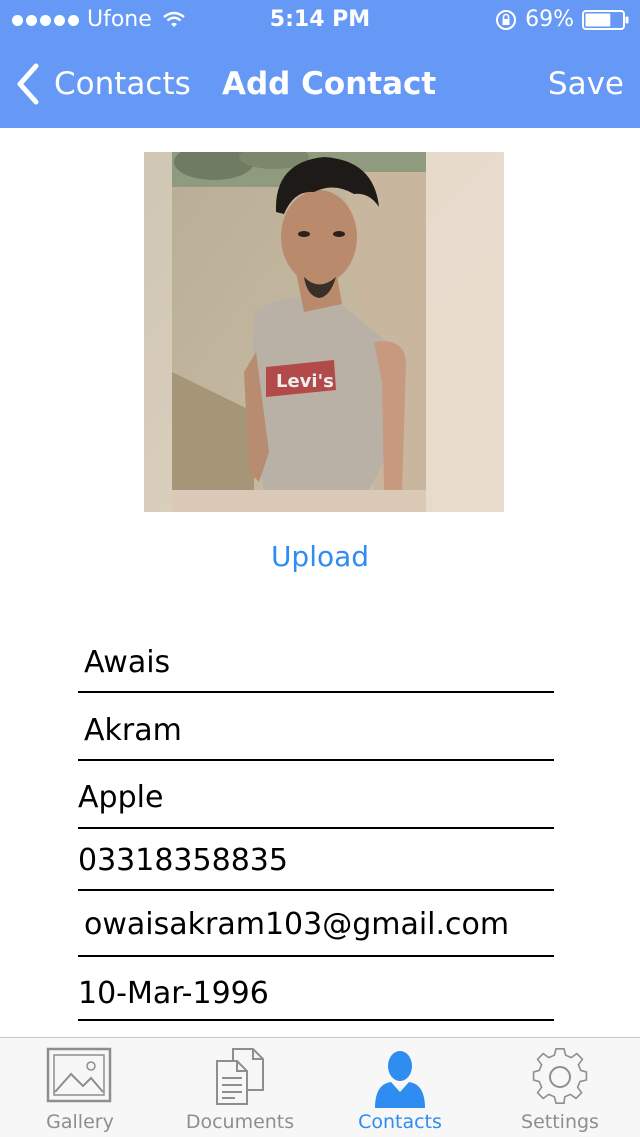 Image resolution: width=640 pixels, height=1137 pixels. I want to click on battery-icon, so click(605, 20).